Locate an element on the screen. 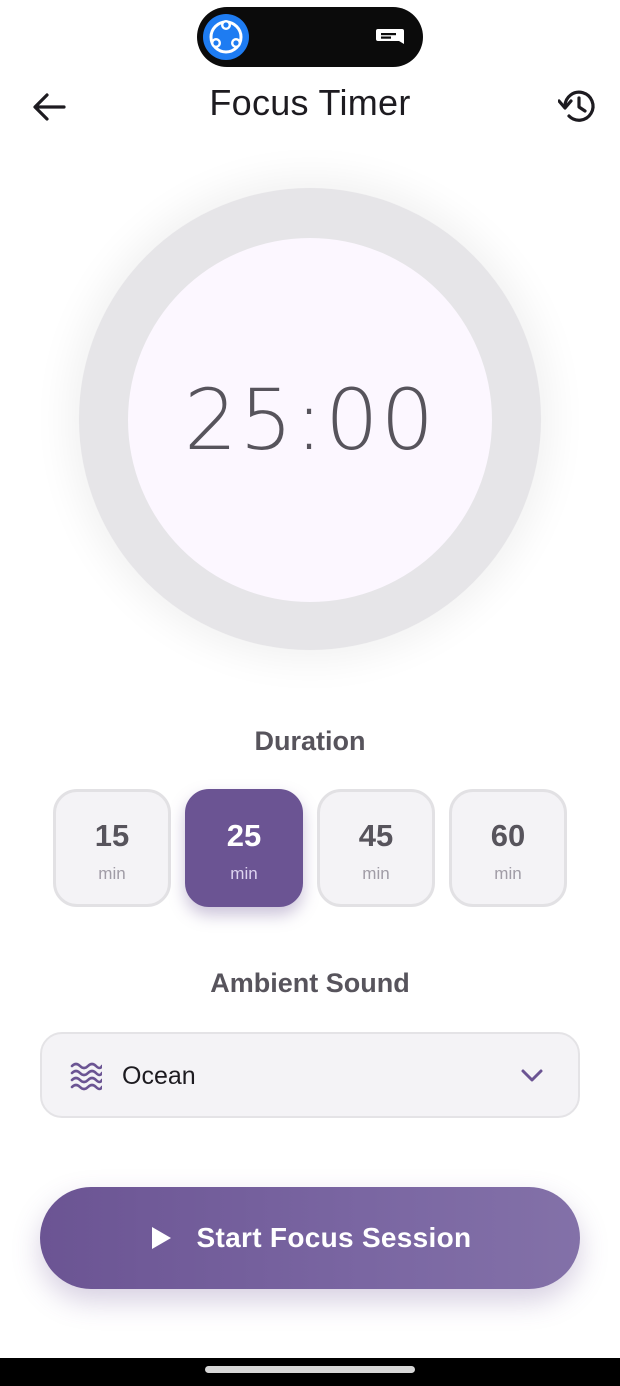 This screenshot has height=1386, width=620. duration-options: 15 min 25 min 45 min 60 min is located at coordinates (310, 848).